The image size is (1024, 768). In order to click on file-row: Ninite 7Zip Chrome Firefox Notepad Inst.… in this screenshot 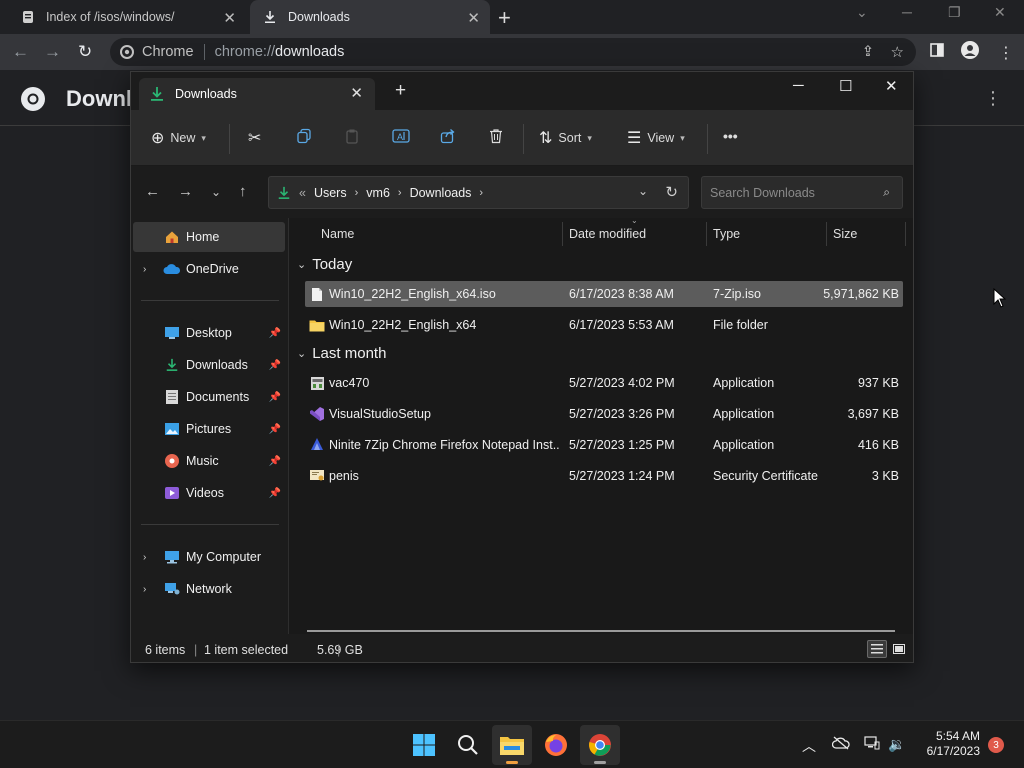, I will do `click(604, 445)`.